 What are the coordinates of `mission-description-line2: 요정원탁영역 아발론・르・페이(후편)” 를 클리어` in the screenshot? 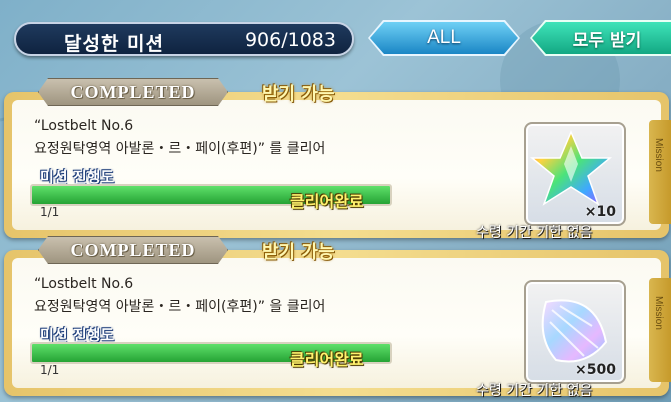 It's located at (180, 149).